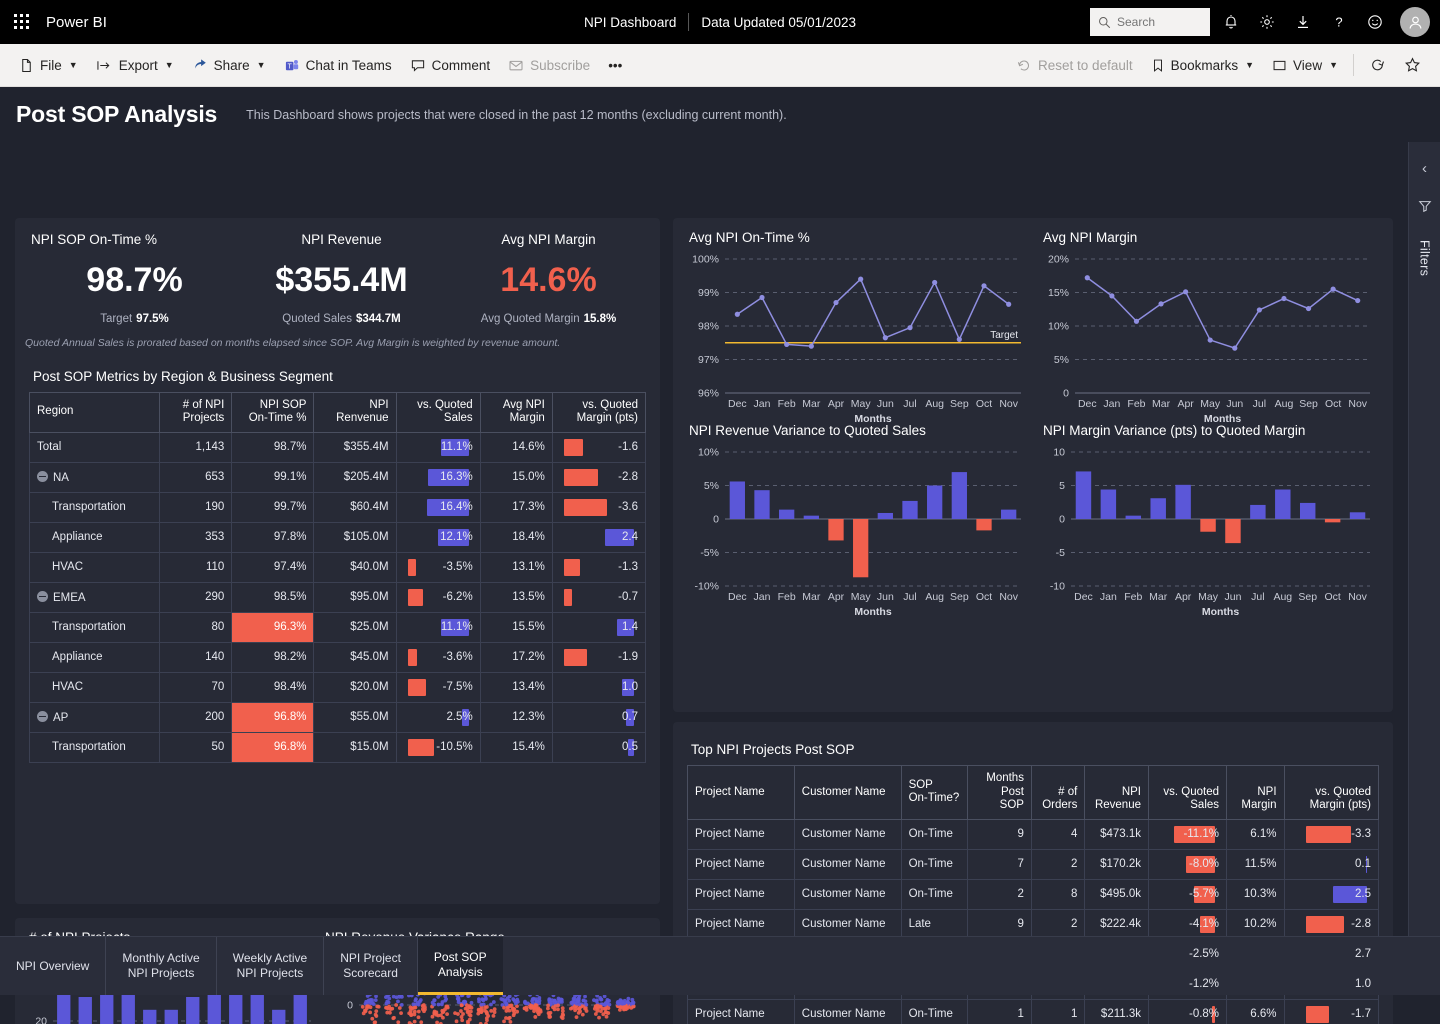 This screenshot has height=1024, width=1440. What do you see at coordinates (1303, 22) in the screenshot?
I see `download-icon` at bounding box center [1303, 22].